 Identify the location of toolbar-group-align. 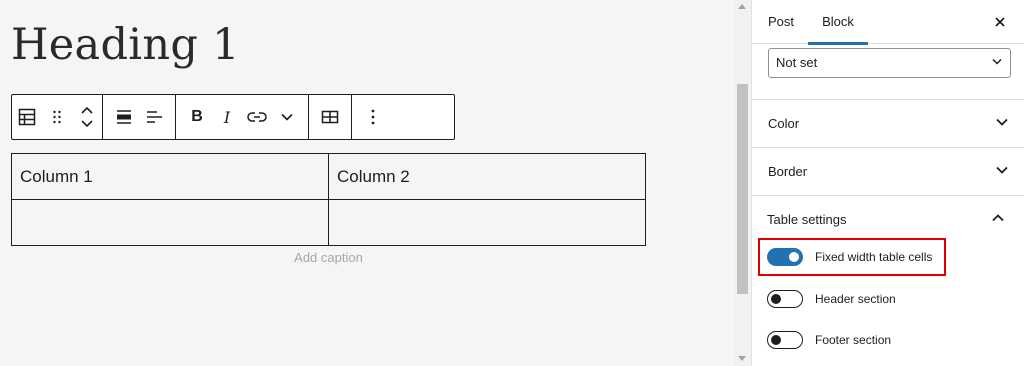
(139, 117).